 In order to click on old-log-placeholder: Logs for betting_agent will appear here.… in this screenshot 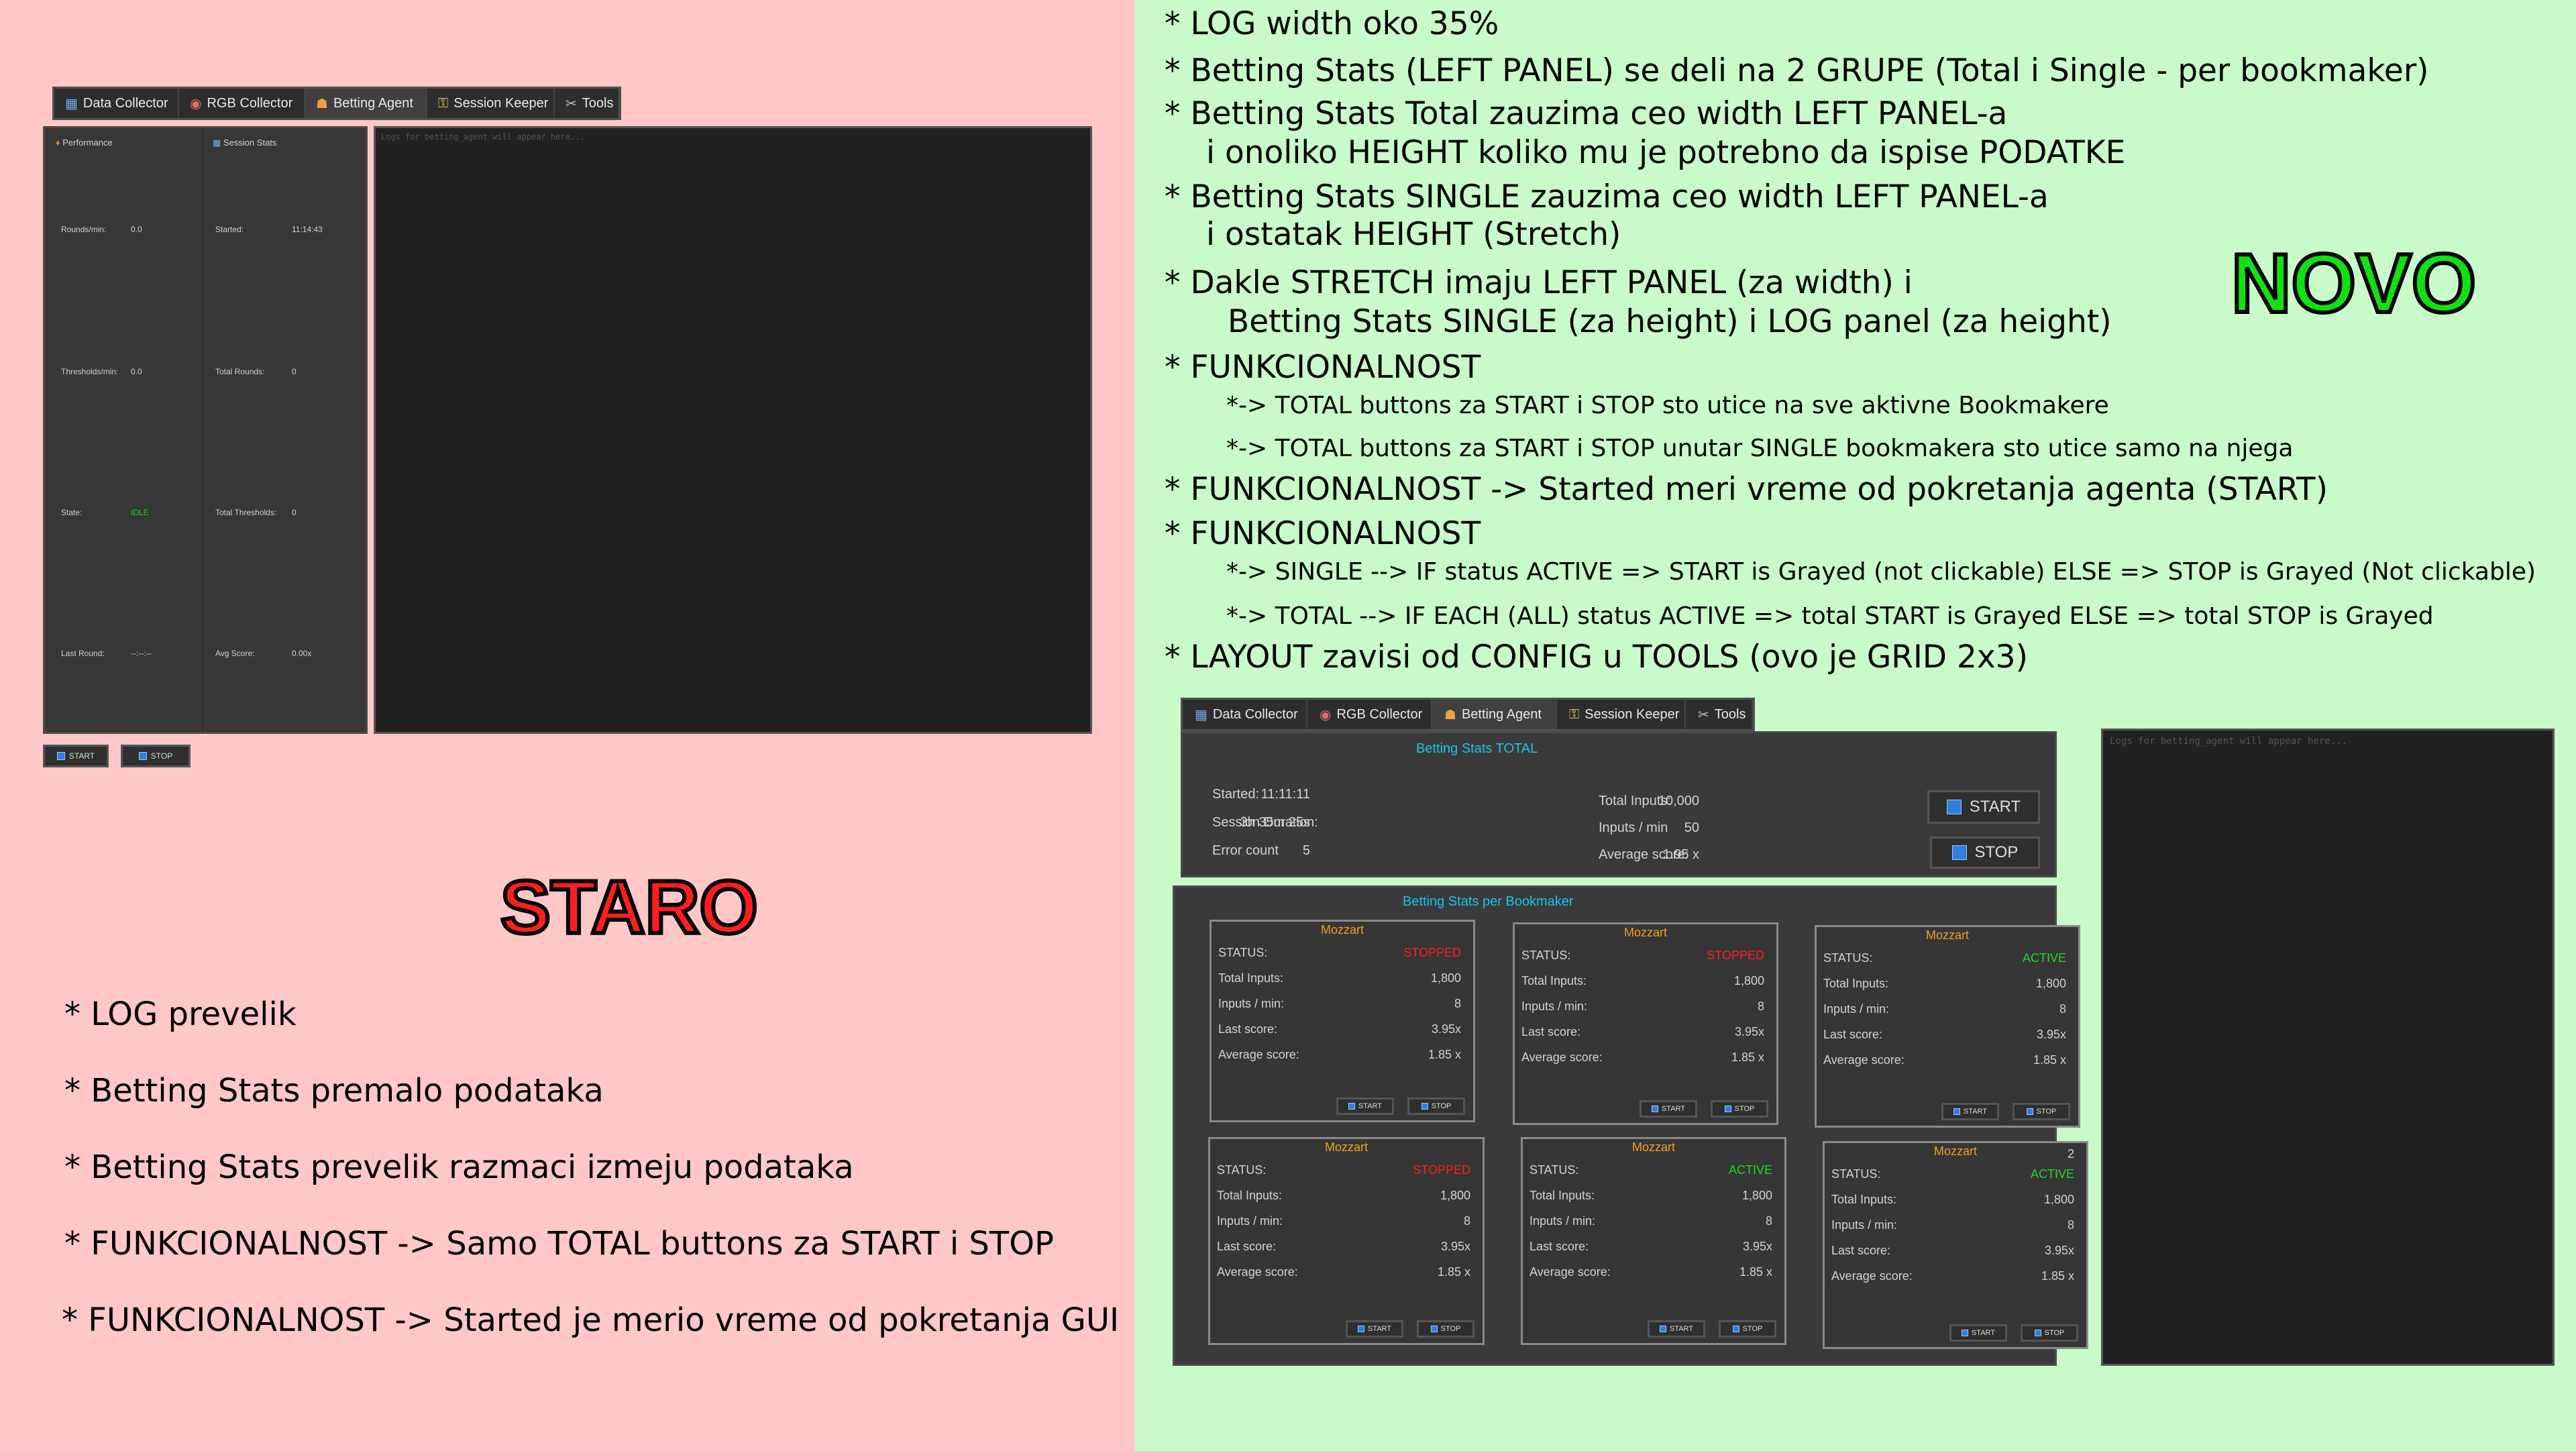, I will do `click(483, 137)`.